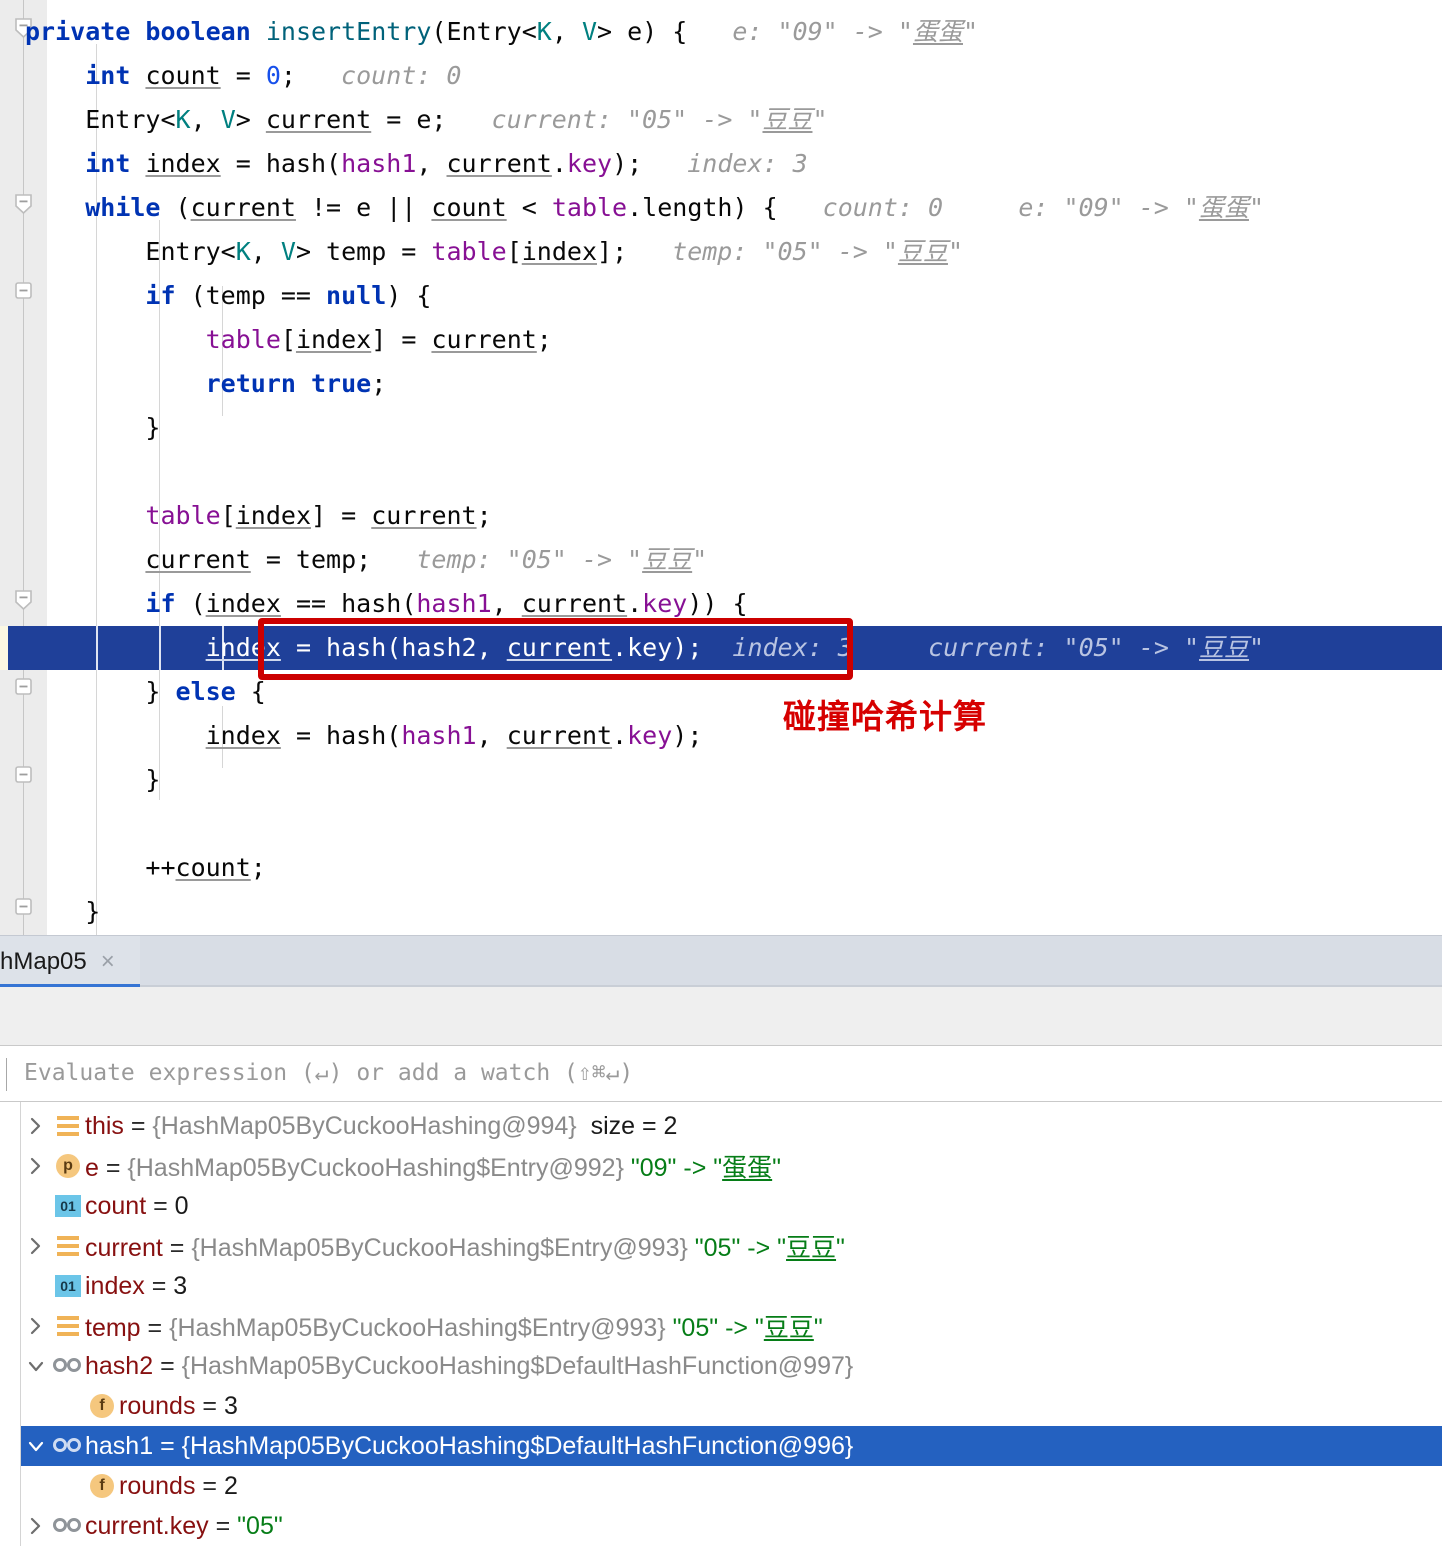 The width and height of the screenshot is (1442, 1546). Describe the element at coordinates (43, 961) in the screenshot. I see `tab-label: hMap05` at that location.